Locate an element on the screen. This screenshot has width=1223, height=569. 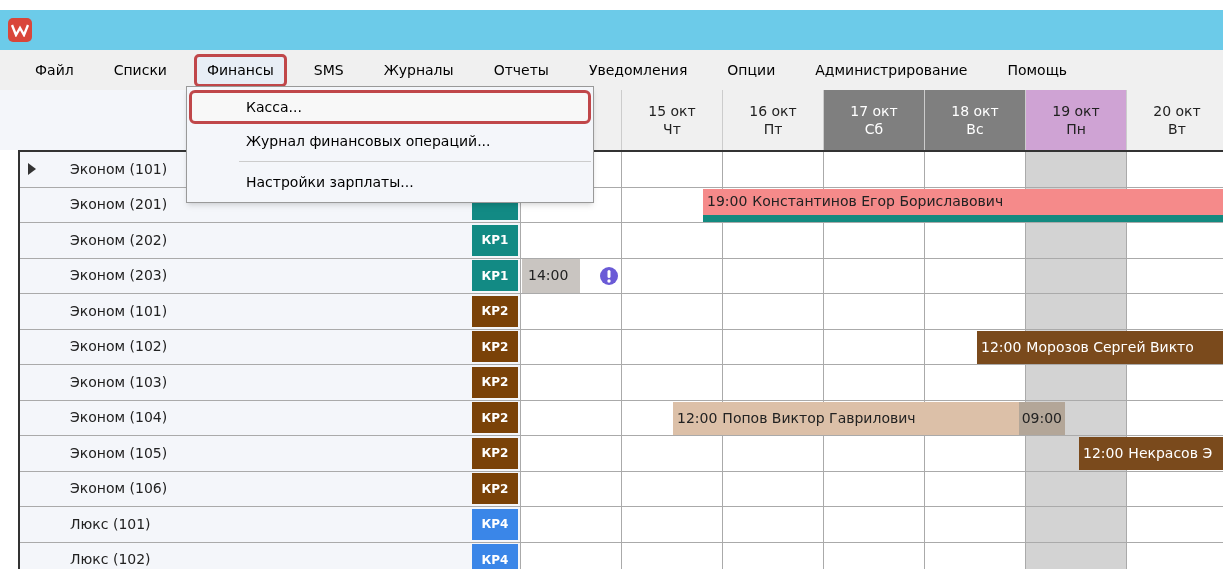
day-date: 20 окт is located at coordinates (1177, 111).